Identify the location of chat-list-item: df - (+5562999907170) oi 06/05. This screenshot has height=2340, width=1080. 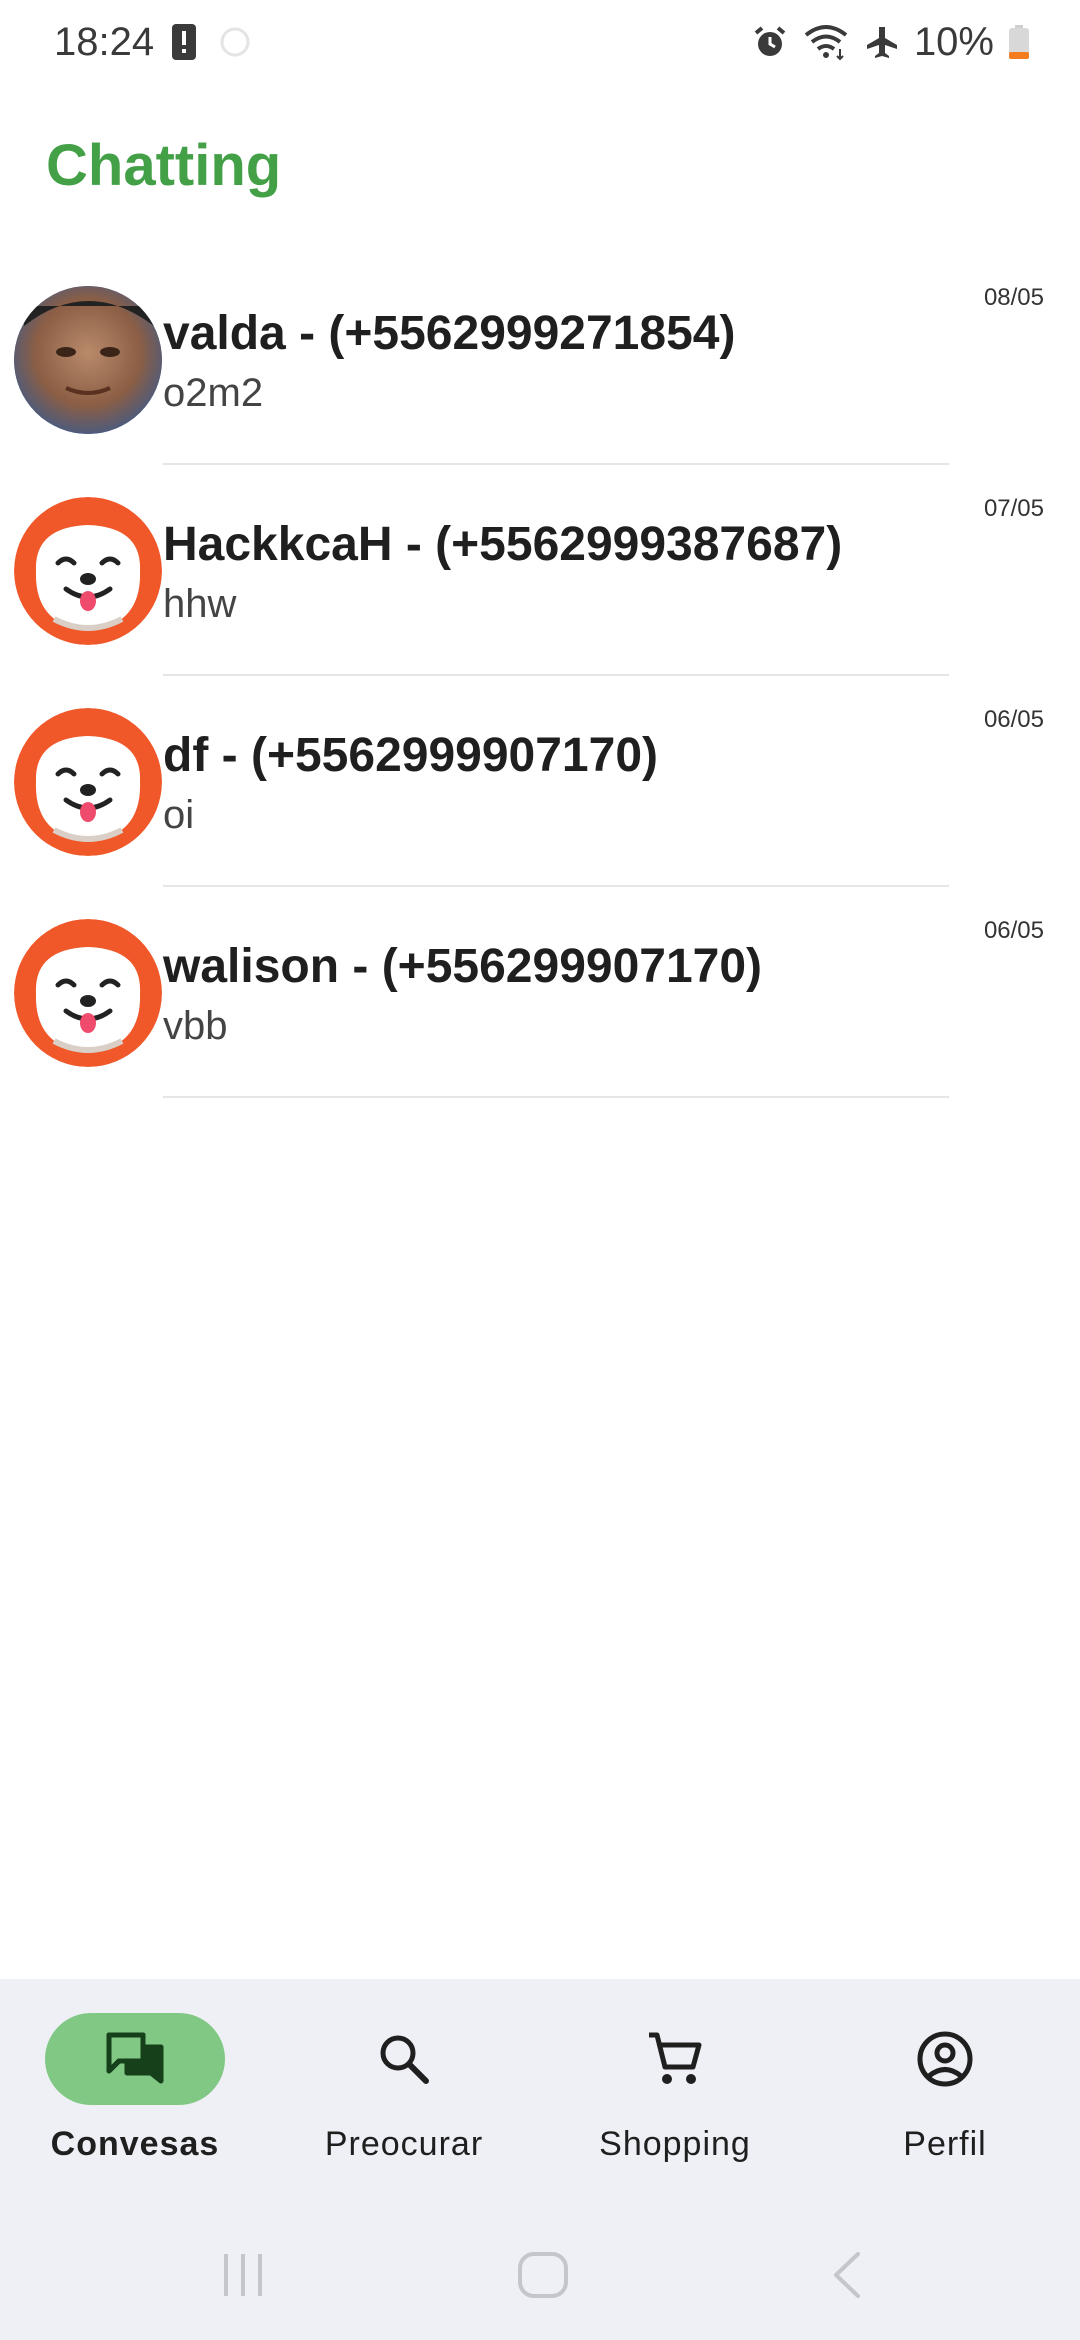
(540, 807).